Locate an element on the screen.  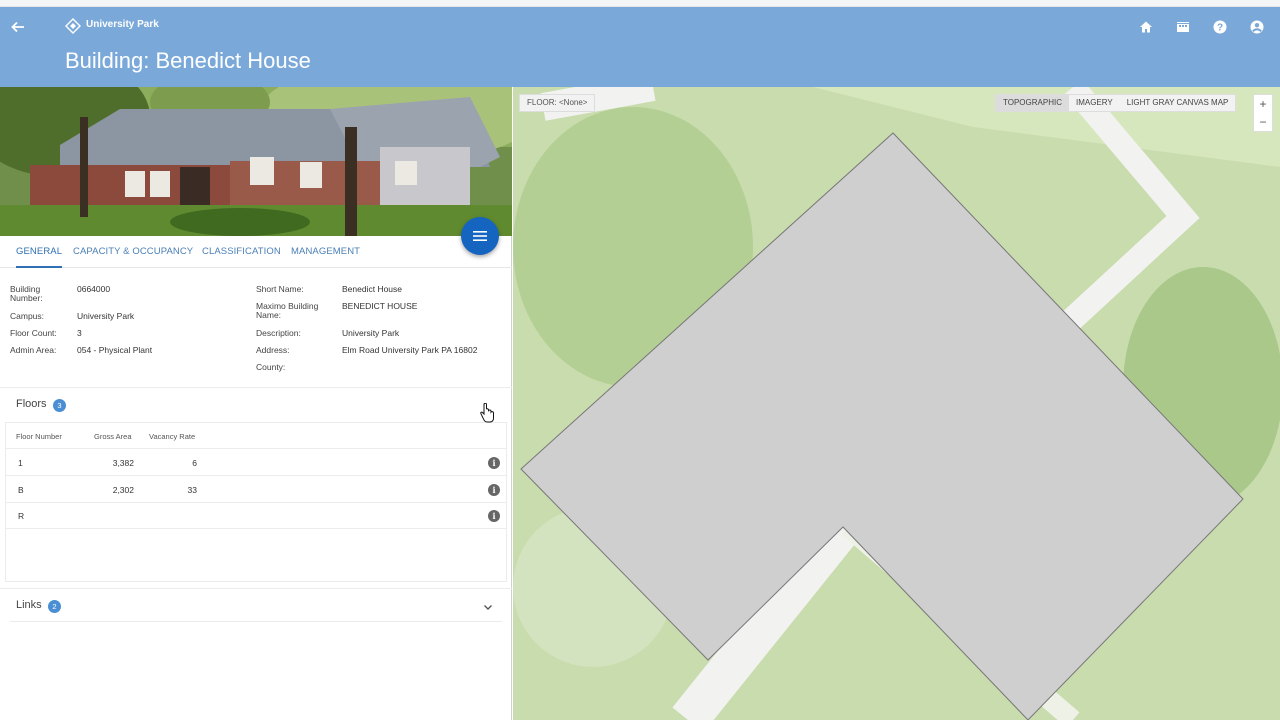
building-number-label: Building Number: is located at coordinates (26, 293).